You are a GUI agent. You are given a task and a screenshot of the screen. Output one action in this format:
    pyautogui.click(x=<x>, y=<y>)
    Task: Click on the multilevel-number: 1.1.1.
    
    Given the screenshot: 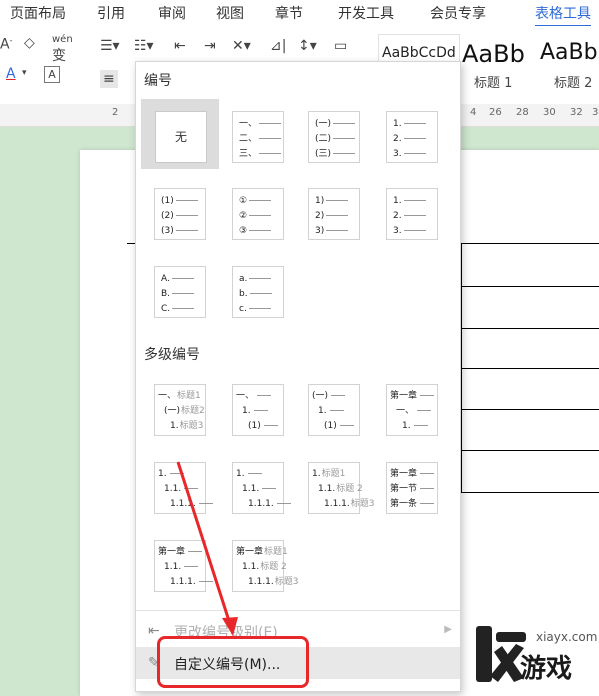 What is the action you would take?
    pyautogui.click(x=183, y=504)
    